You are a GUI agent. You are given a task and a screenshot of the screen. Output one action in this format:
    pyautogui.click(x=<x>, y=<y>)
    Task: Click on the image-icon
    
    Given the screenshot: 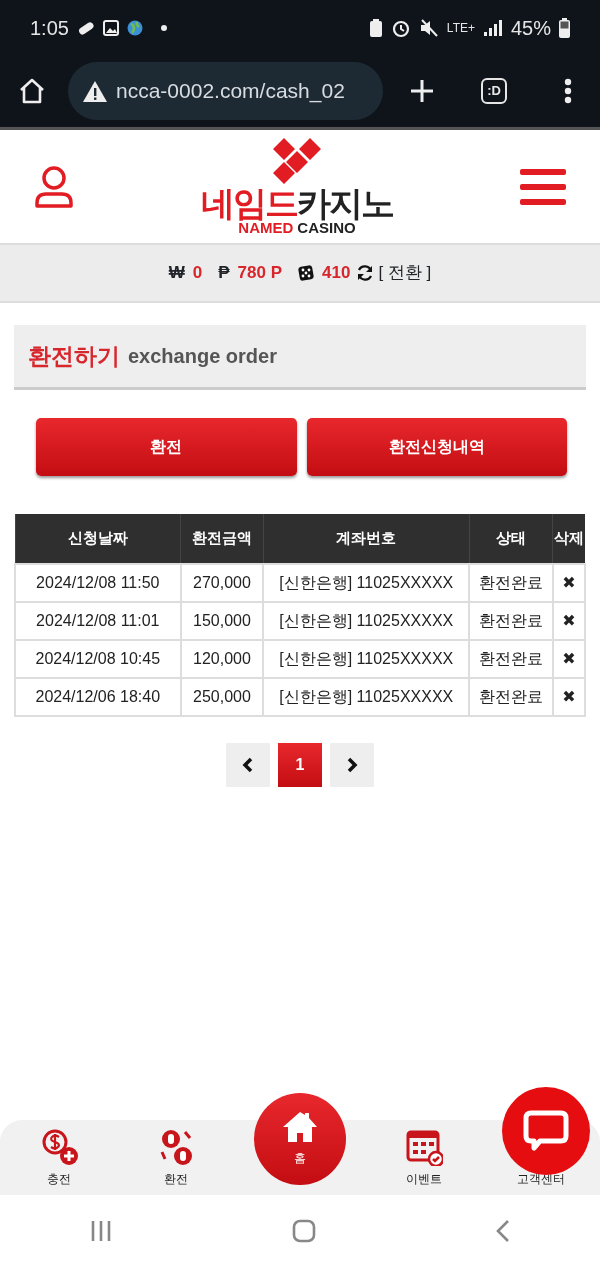 What is the action you would take?
    pyautogui.click(x=110, y=27)
    